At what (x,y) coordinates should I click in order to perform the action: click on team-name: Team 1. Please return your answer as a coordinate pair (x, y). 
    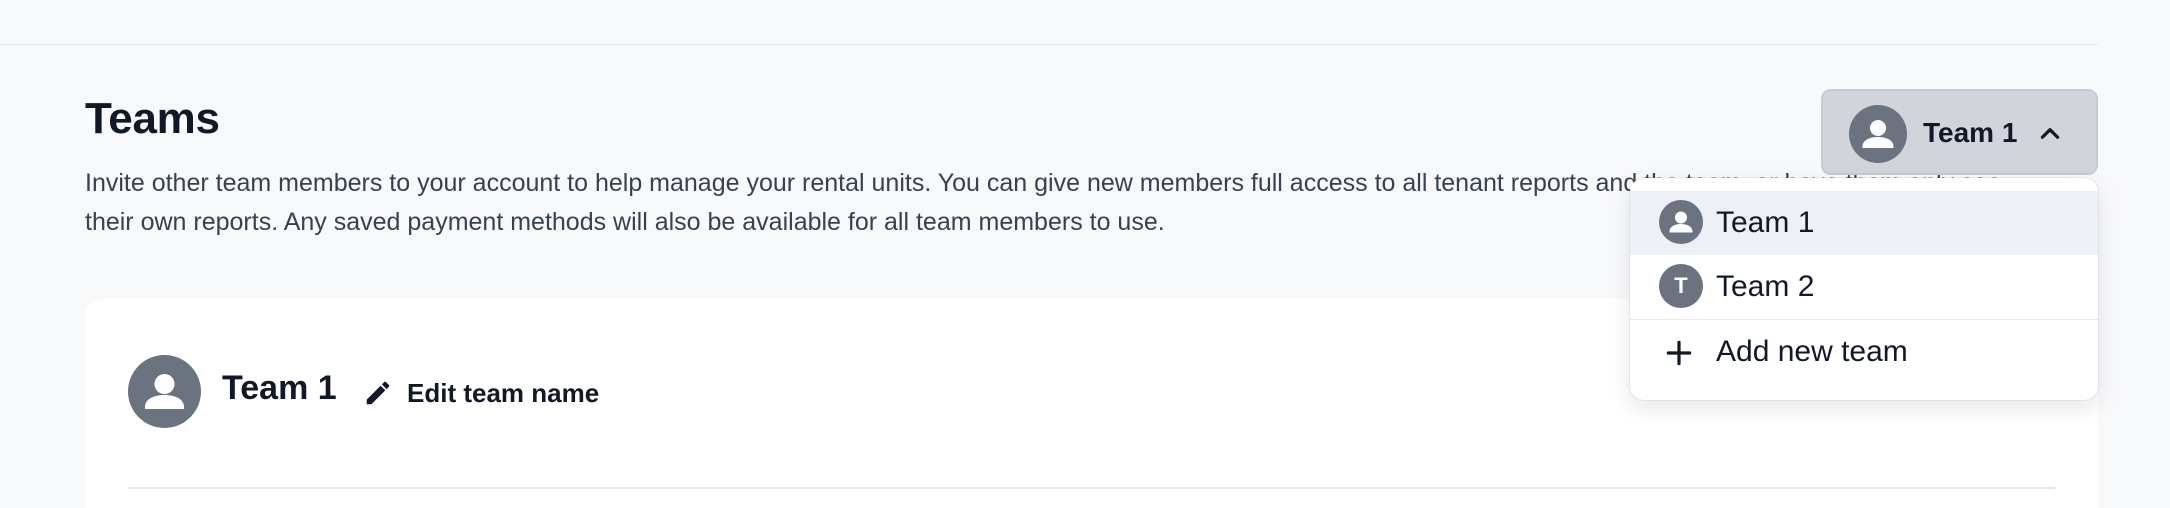
    Looking at the image, I should click on (279, 388).